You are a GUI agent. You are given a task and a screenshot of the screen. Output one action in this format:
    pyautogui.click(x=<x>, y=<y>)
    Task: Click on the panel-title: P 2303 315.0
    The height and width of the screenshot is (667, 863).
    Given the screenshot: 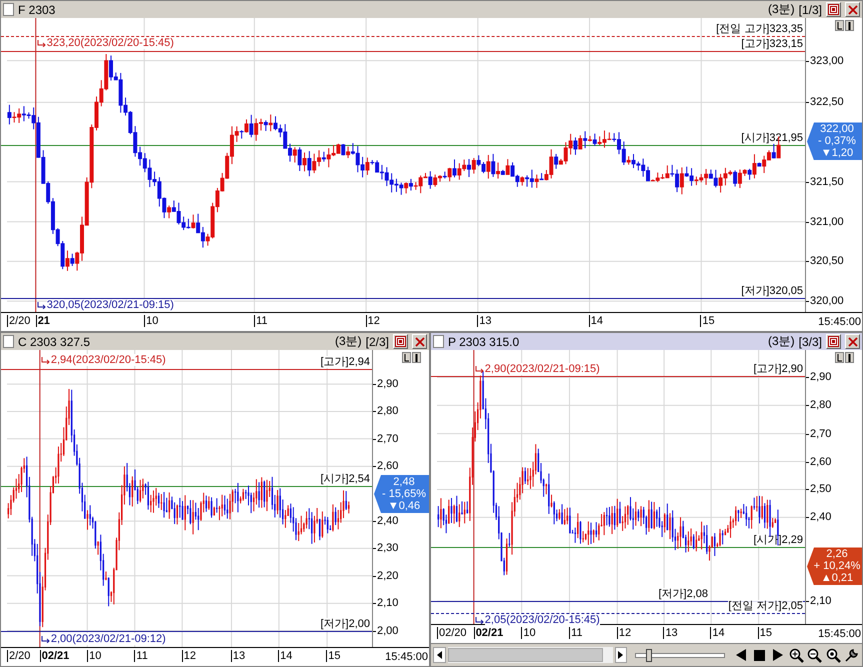 What is the action you would take?
    pyautogui.click(x=484, y=341)
    